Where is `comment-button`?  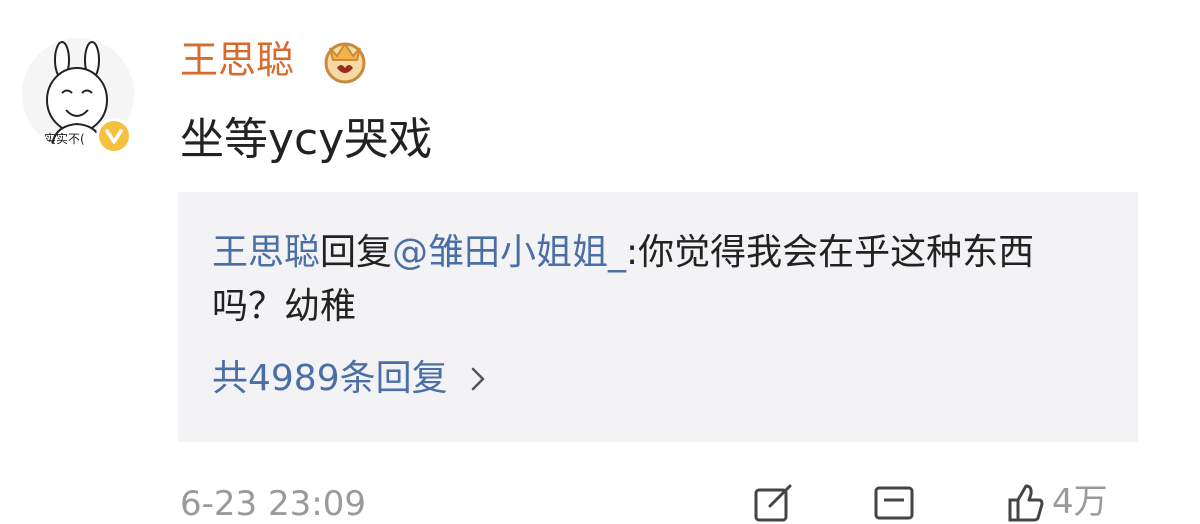
comment-button is located at coordinates (894, 502).